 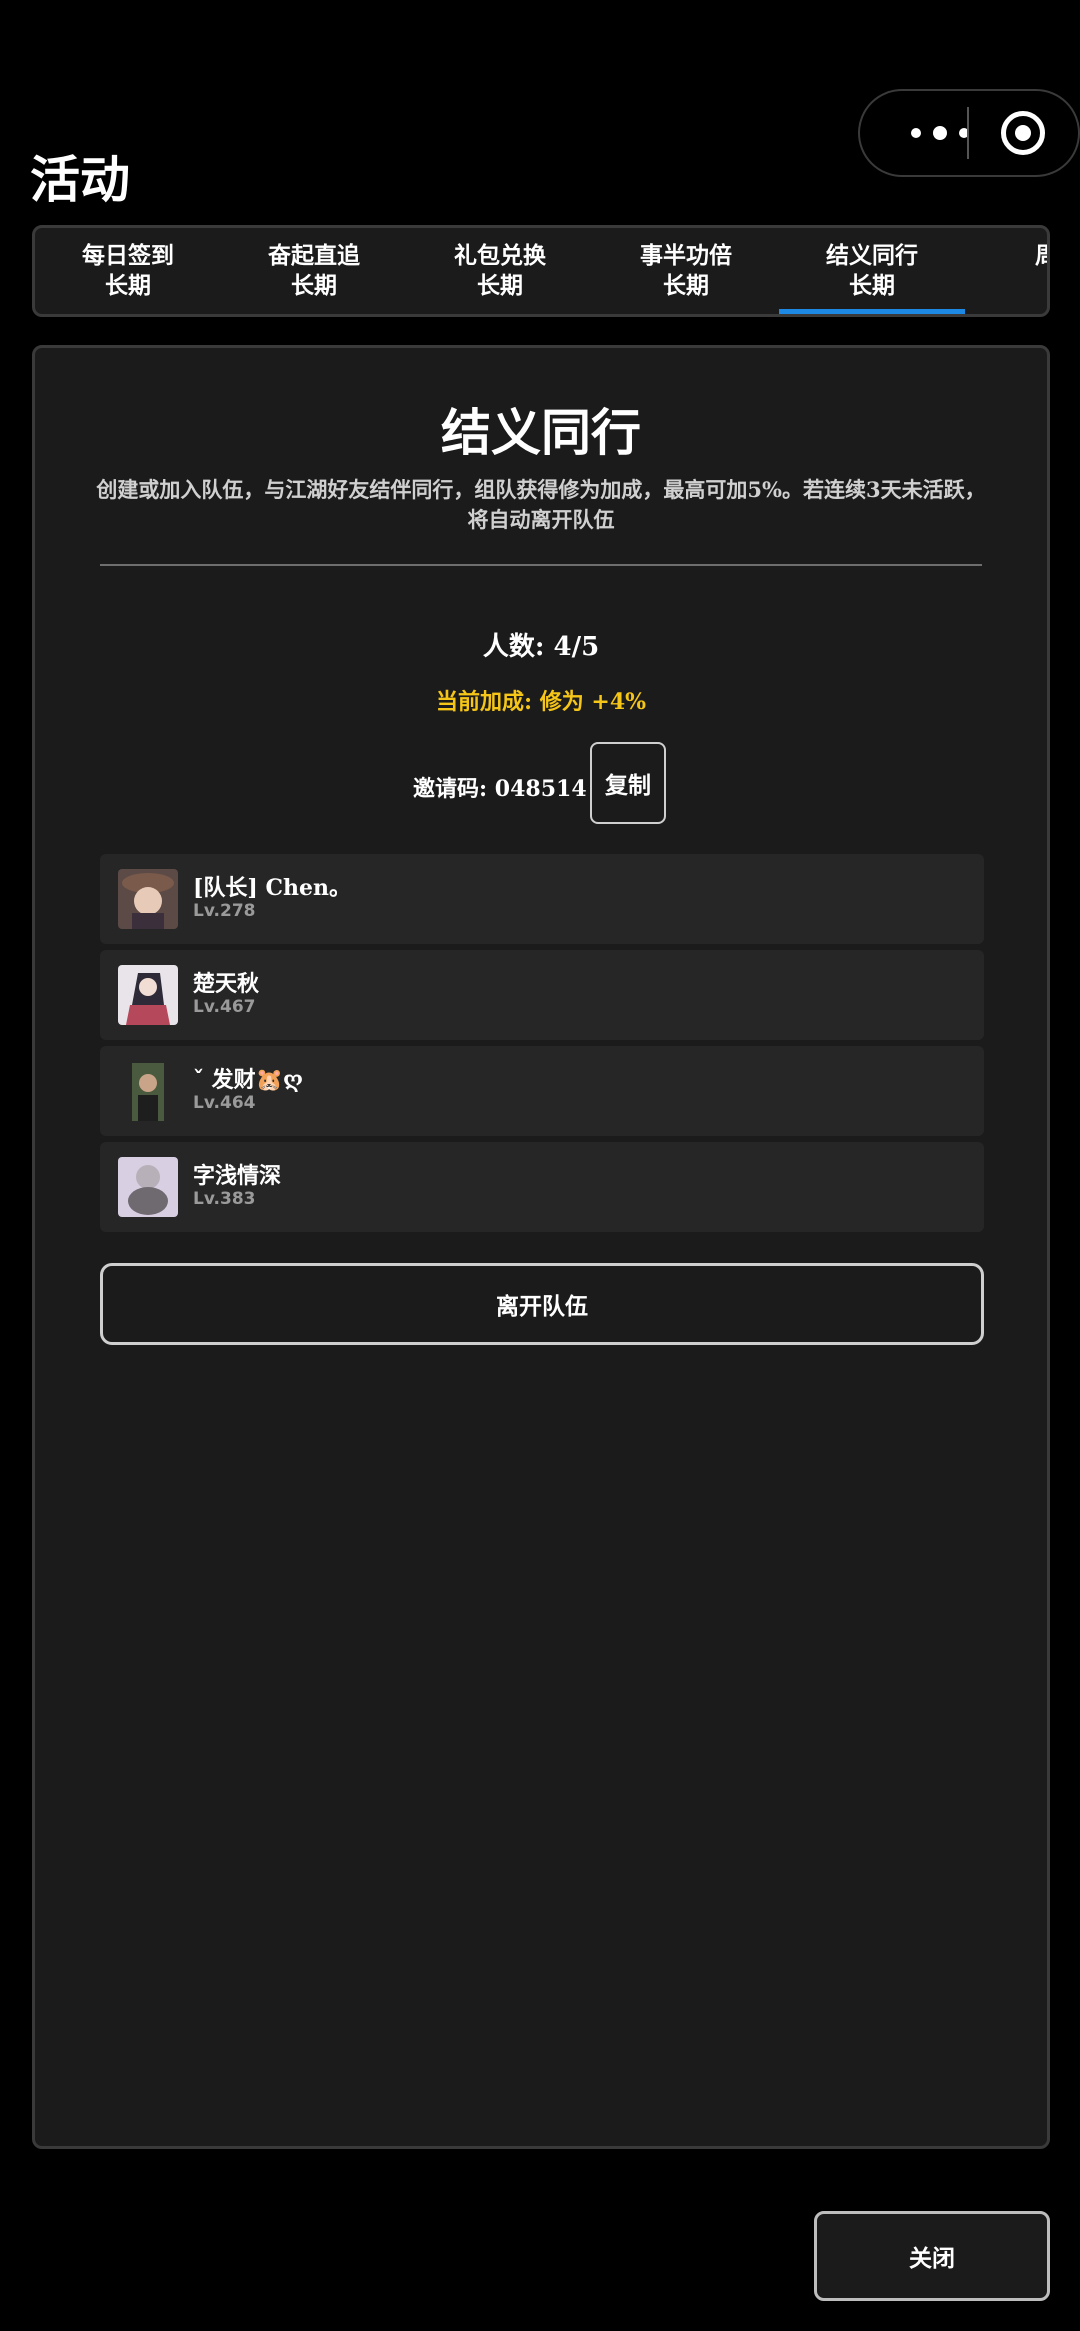 What do you see at coordinates (1041, 256) in the screenshot?
I see `tab-label: 周常` at bounding box center [1041, 256].